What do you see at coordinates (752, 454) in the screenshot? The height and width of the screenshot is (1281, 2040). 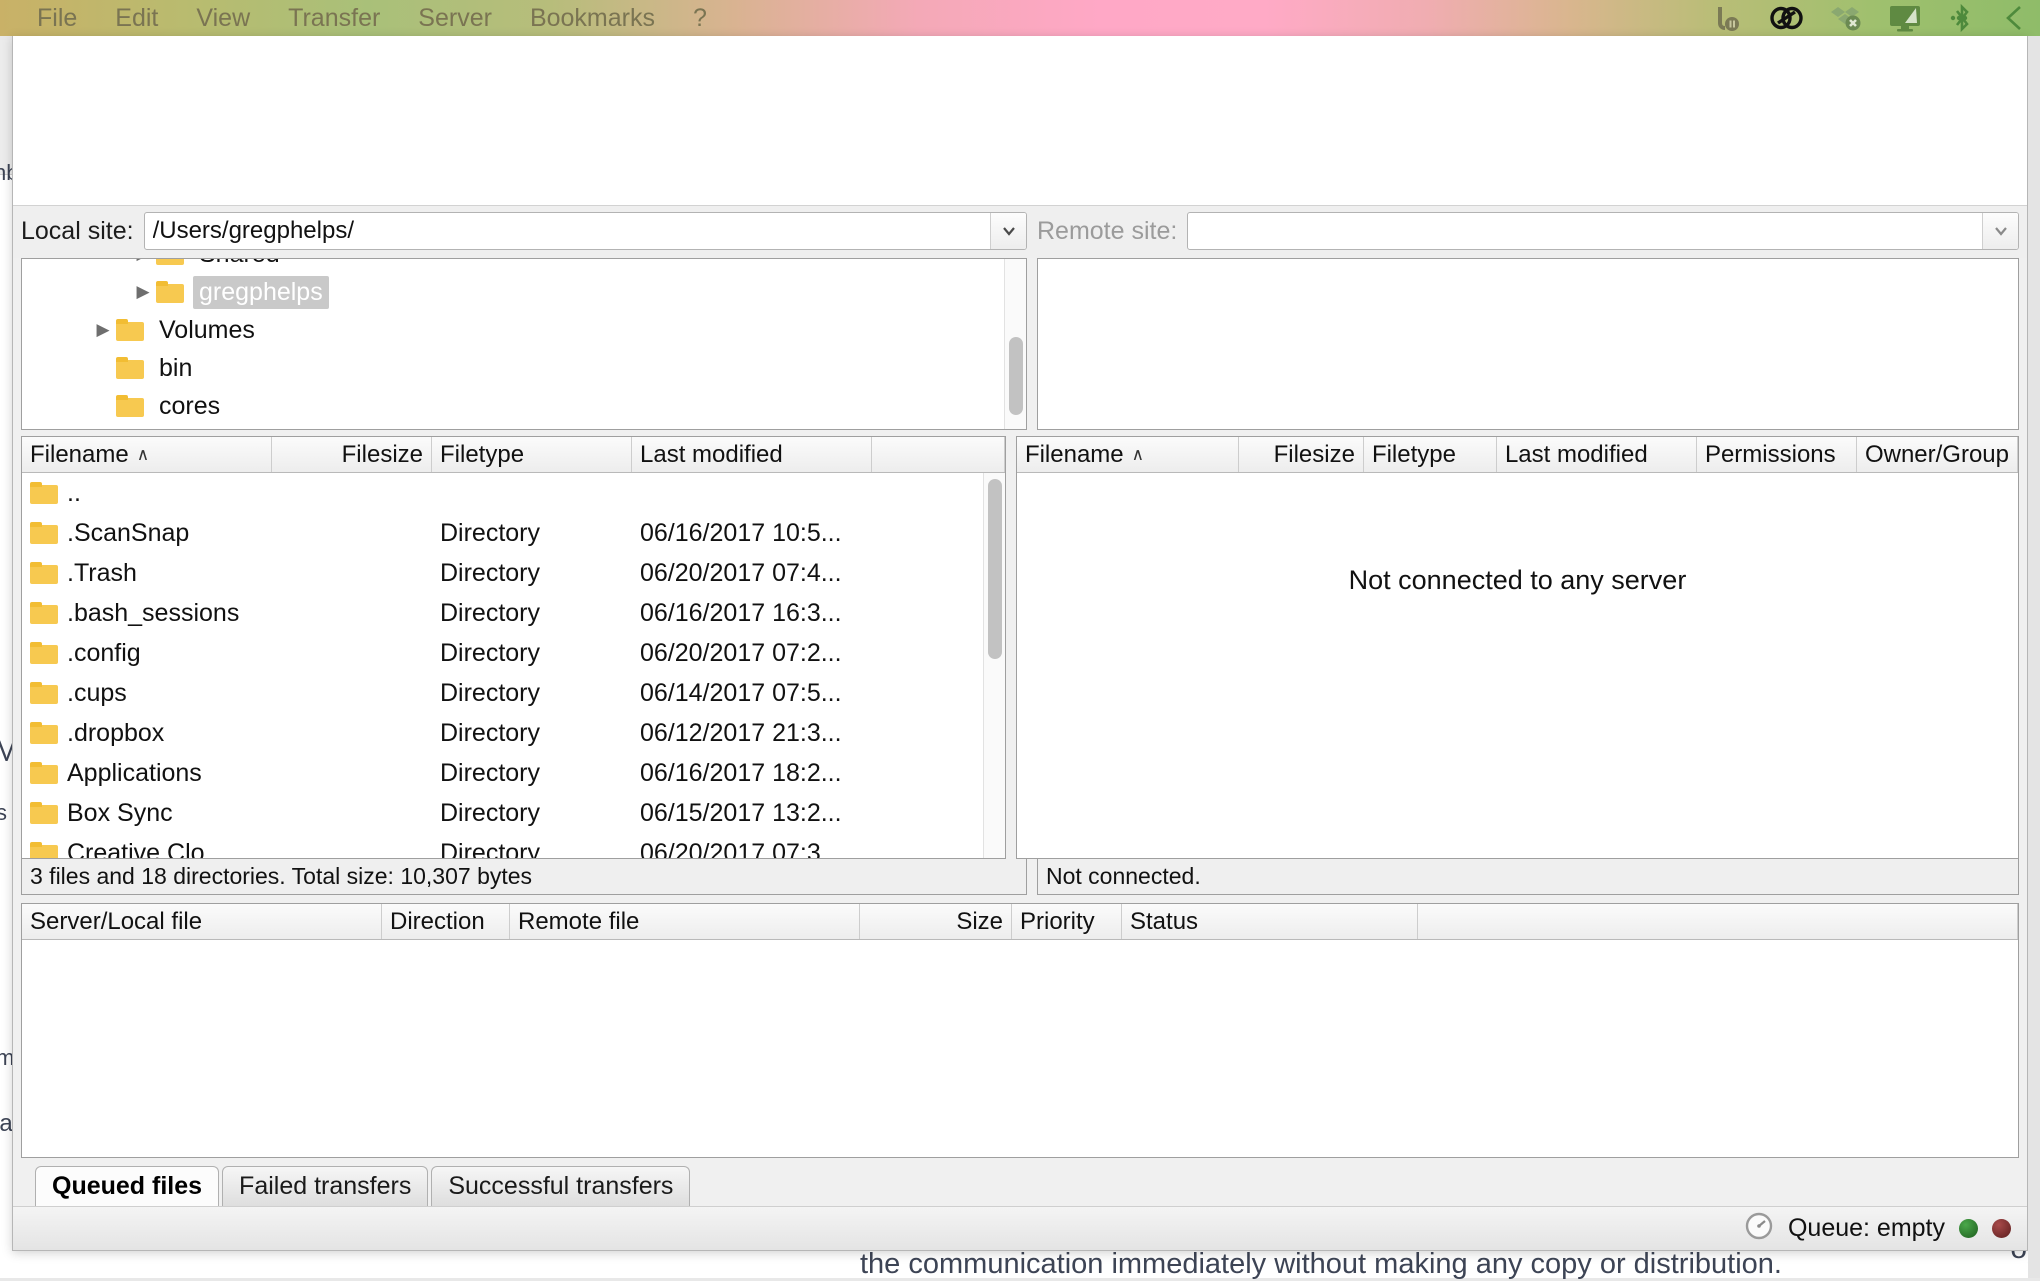 I see `local-header-lastmodified: Last modified` at bounding box center [752, 454].